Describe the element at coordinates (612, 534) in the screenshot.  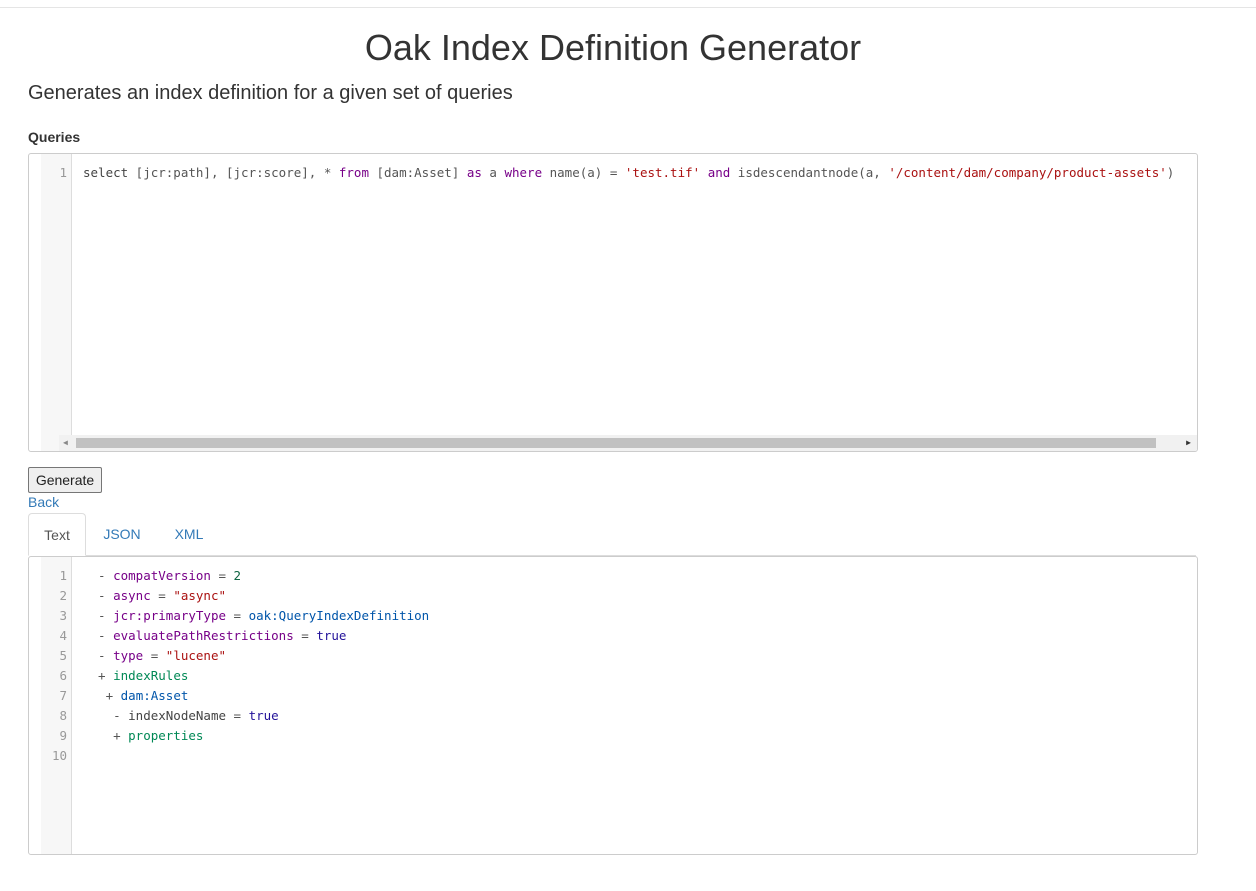
I see `output-tabs: Text JSON XML` at that location.